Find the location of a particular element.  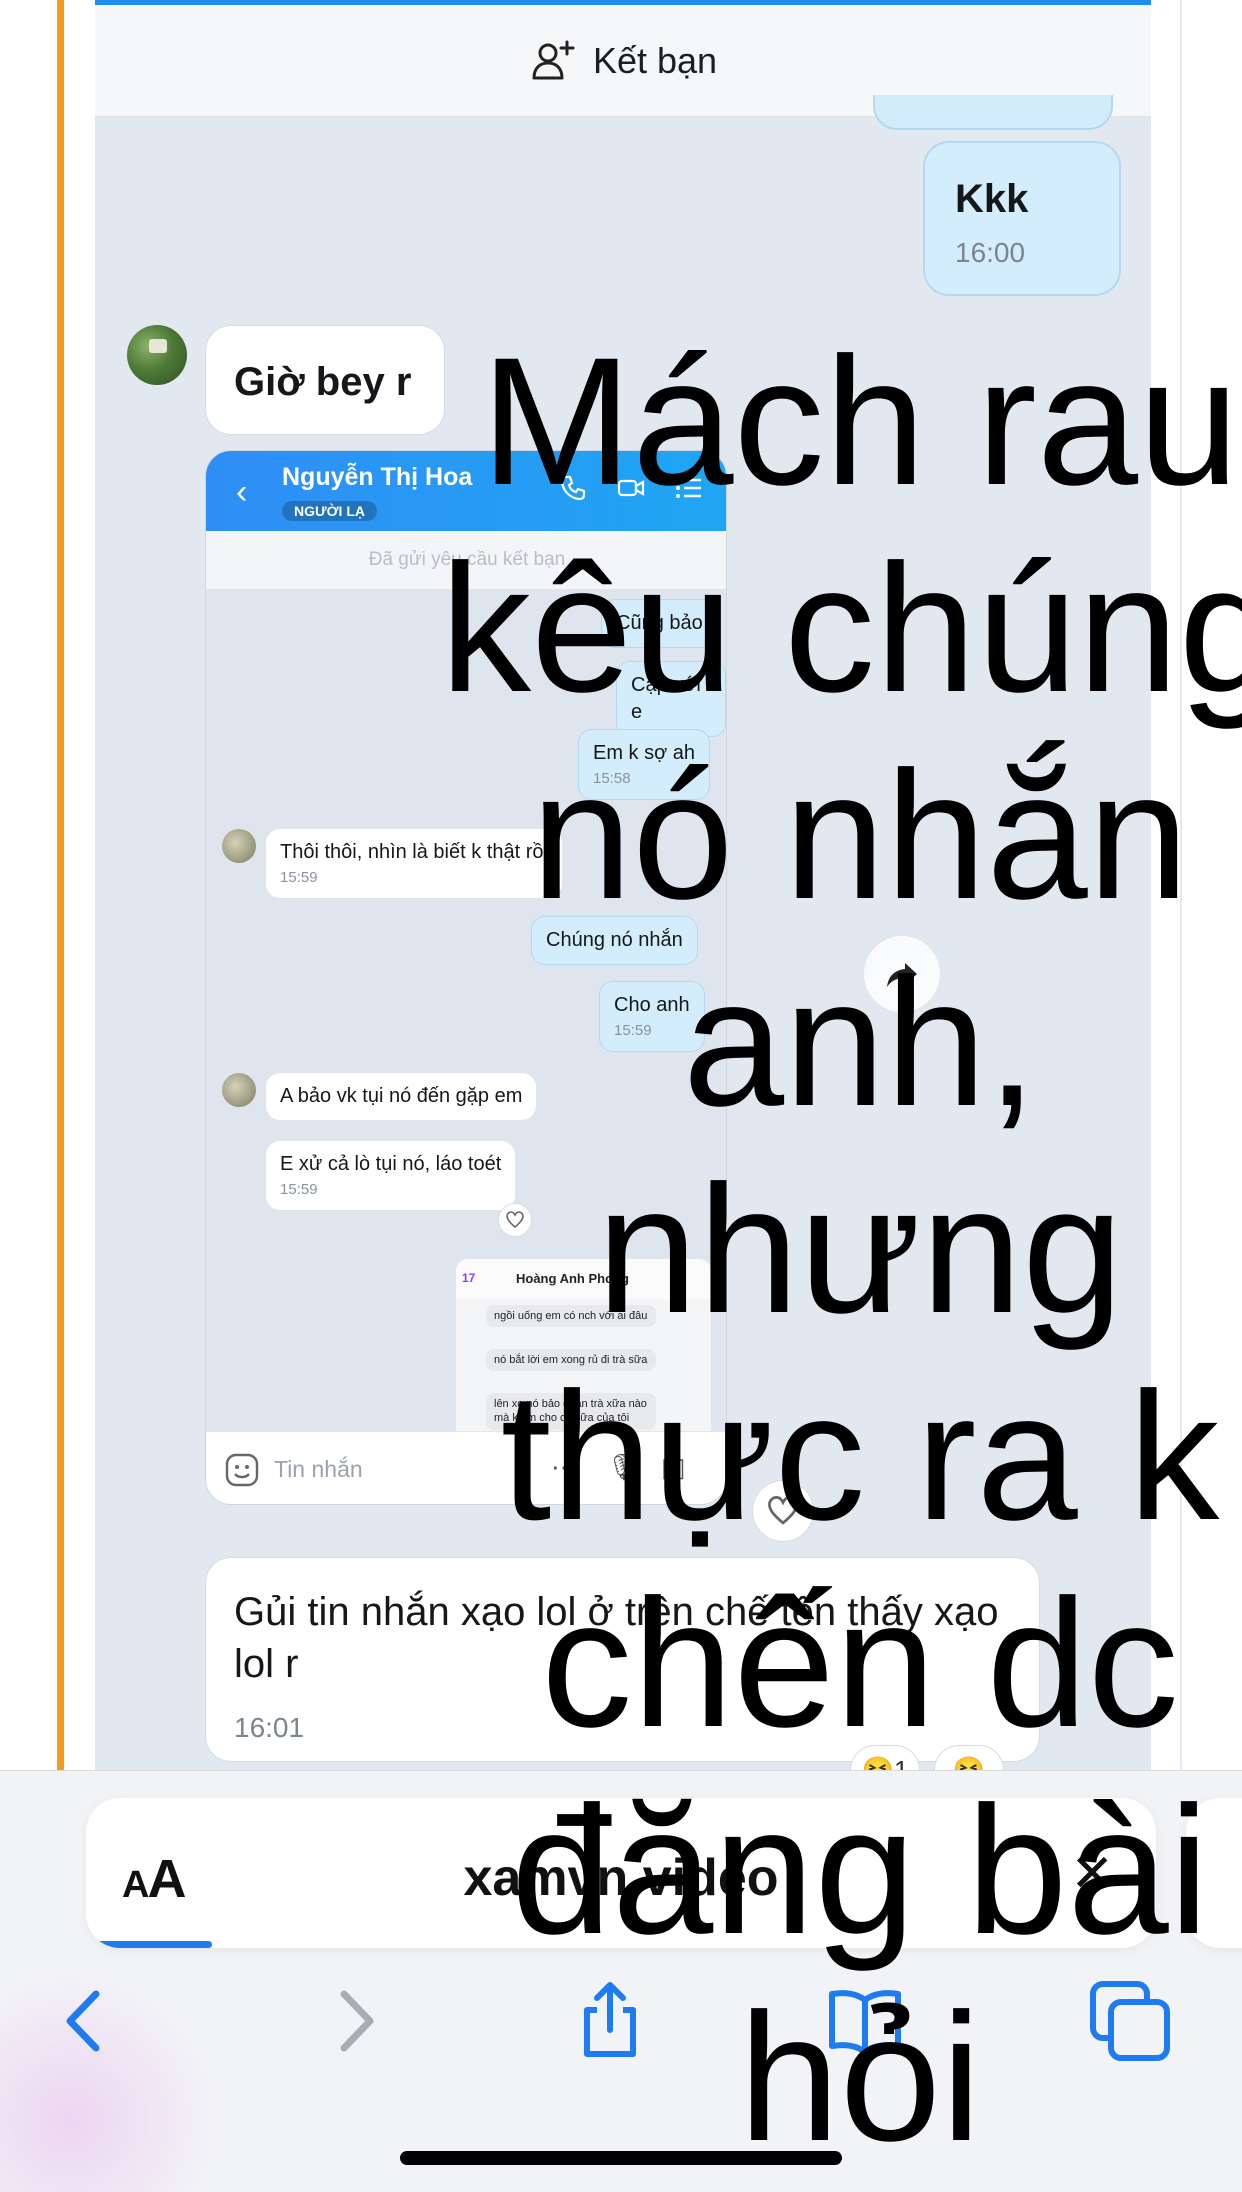

previous-message-bubble is located at coordinates (993, 112).